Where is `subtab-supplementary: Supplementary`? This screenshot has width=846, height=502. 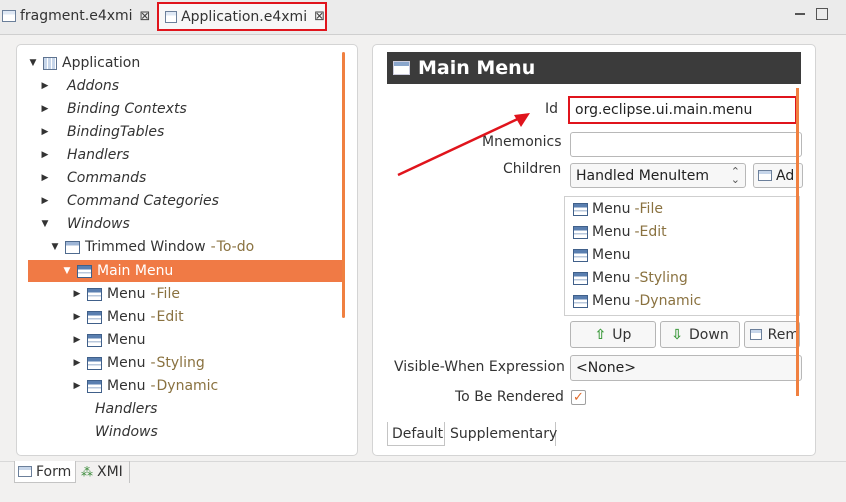 subtab-supplementary: Supplementary is located at coordinates (501, 434).